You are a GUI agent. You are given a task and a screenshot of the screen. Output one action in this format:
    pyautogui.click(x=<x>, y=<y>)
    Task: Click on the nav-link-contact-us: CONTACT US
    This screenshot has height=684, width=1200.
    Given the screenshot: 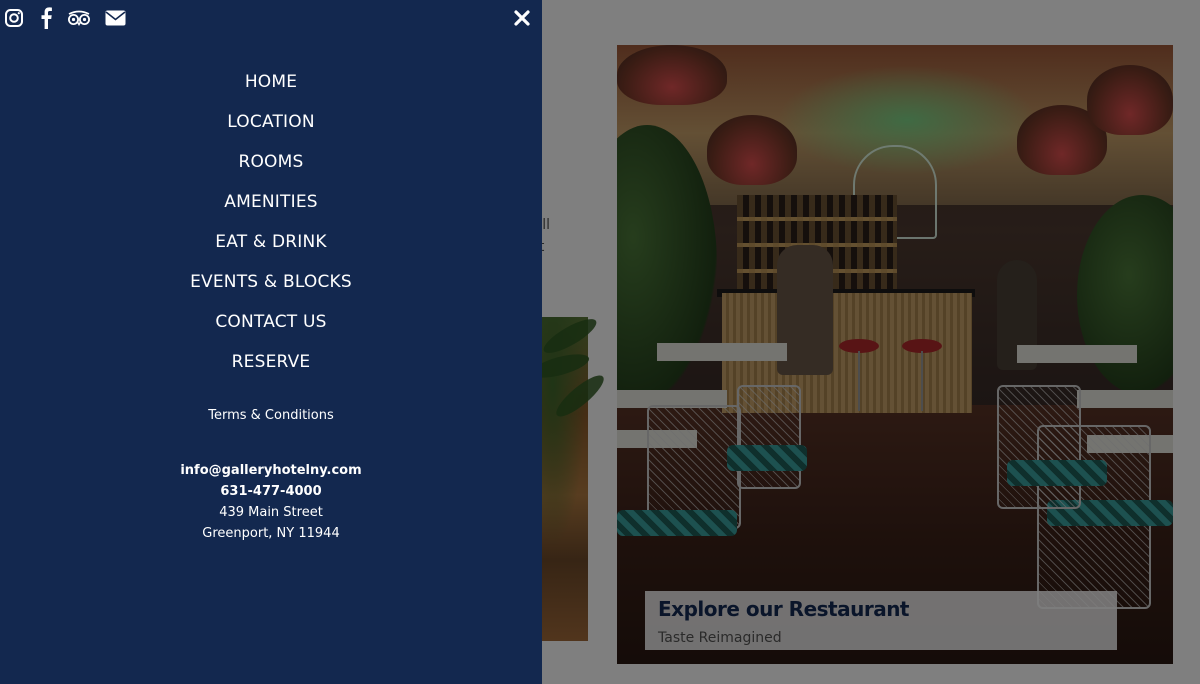 What is the action you would take?
    pyautogui.click(x=270, y=322)
    